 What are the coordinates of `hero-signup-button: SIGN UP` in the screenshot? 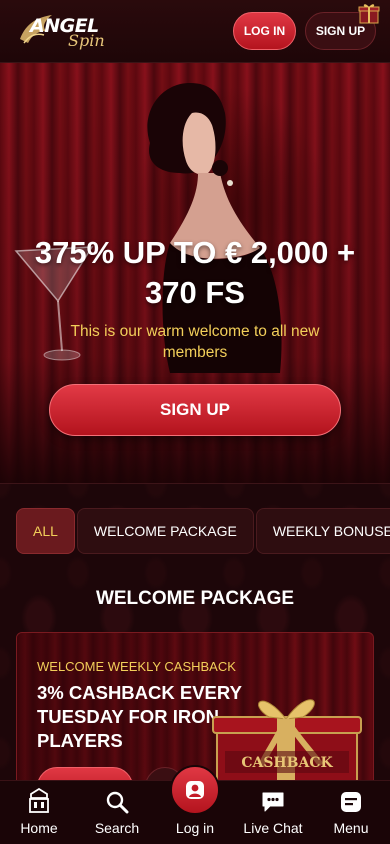 It's located at (195, 410).